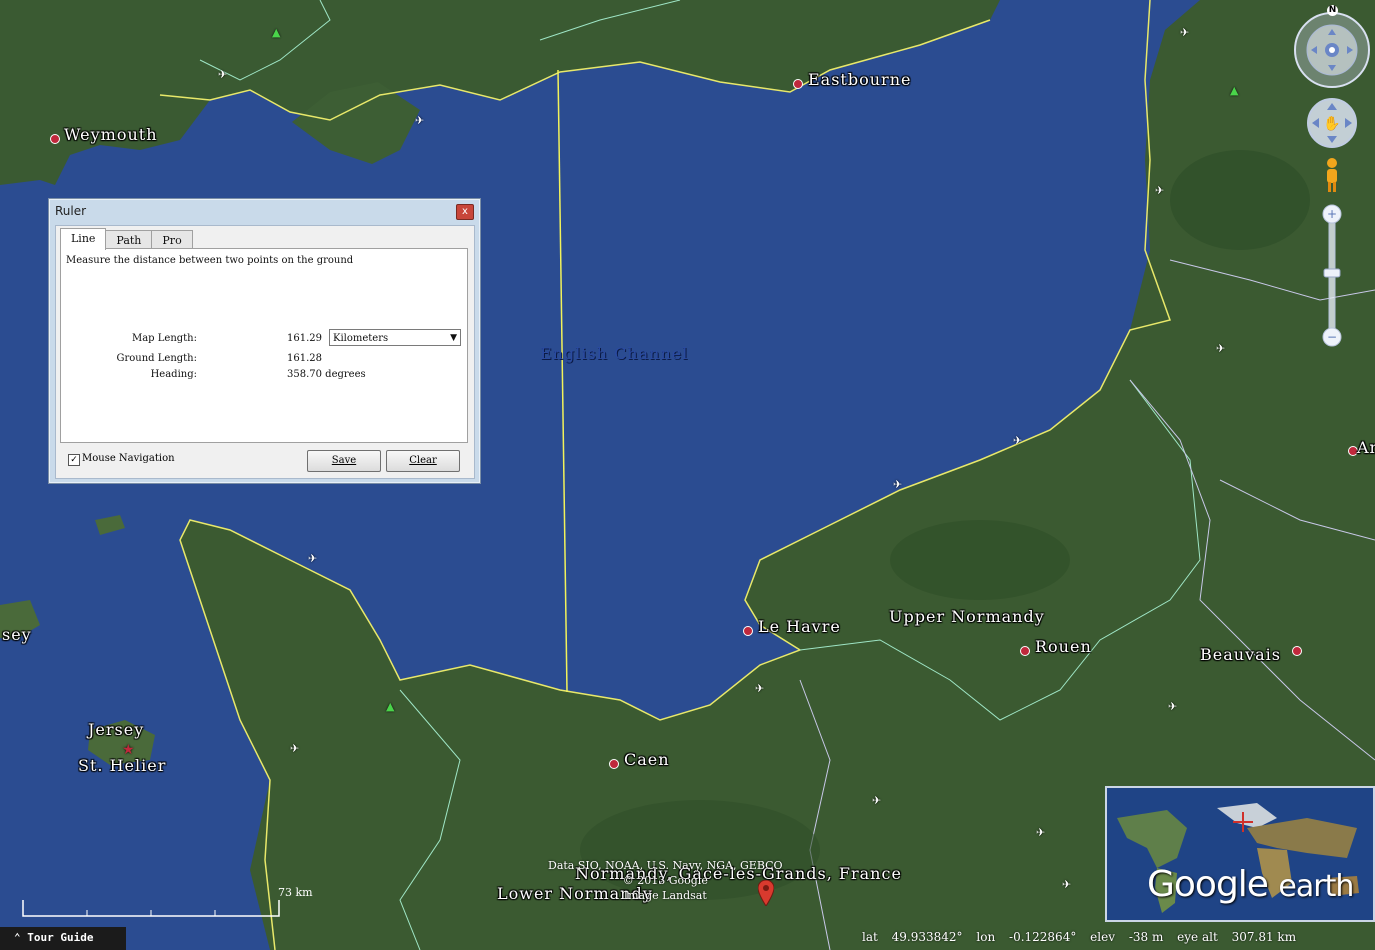 This screenshot has width=1375, height=950. Describe the element at coordinates (164, 338) in the screenshot. I see `map-length-label: Map Length:` at that location.